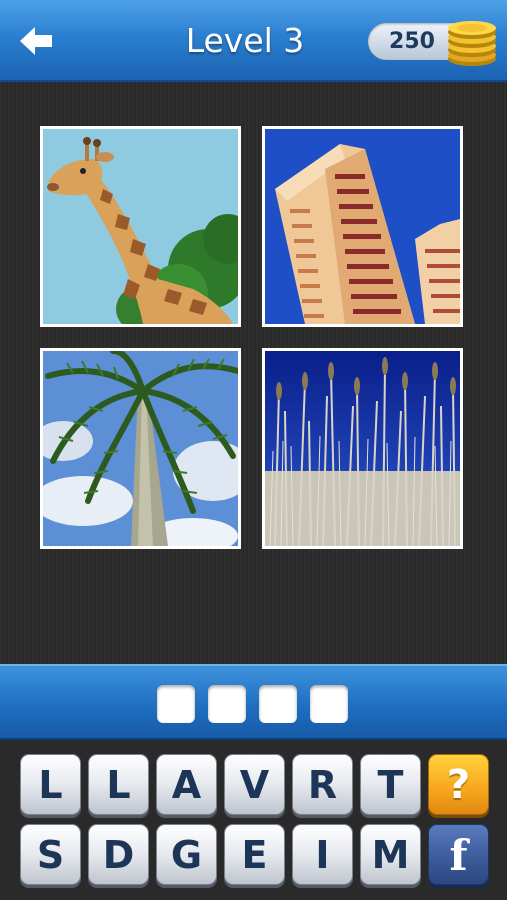 The image size is (507, 900). Describe the element at coordinates (322, 784) in the screenshot. I see `letter-key: R` at that location.